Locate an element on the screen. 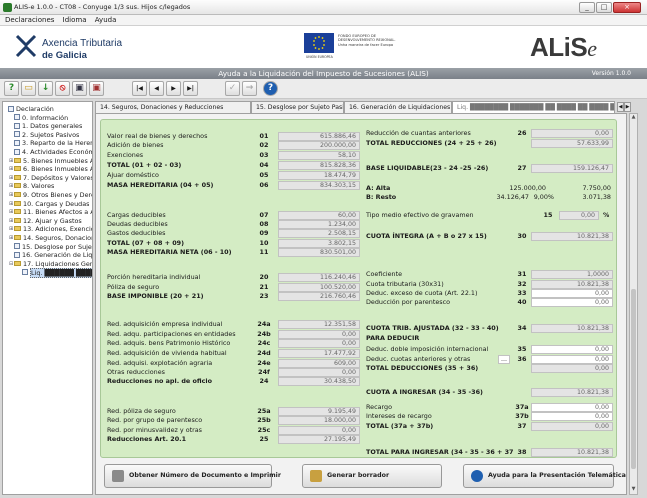  tab-scroll-left-icon: ◀ is located at coordinates (620, 107).